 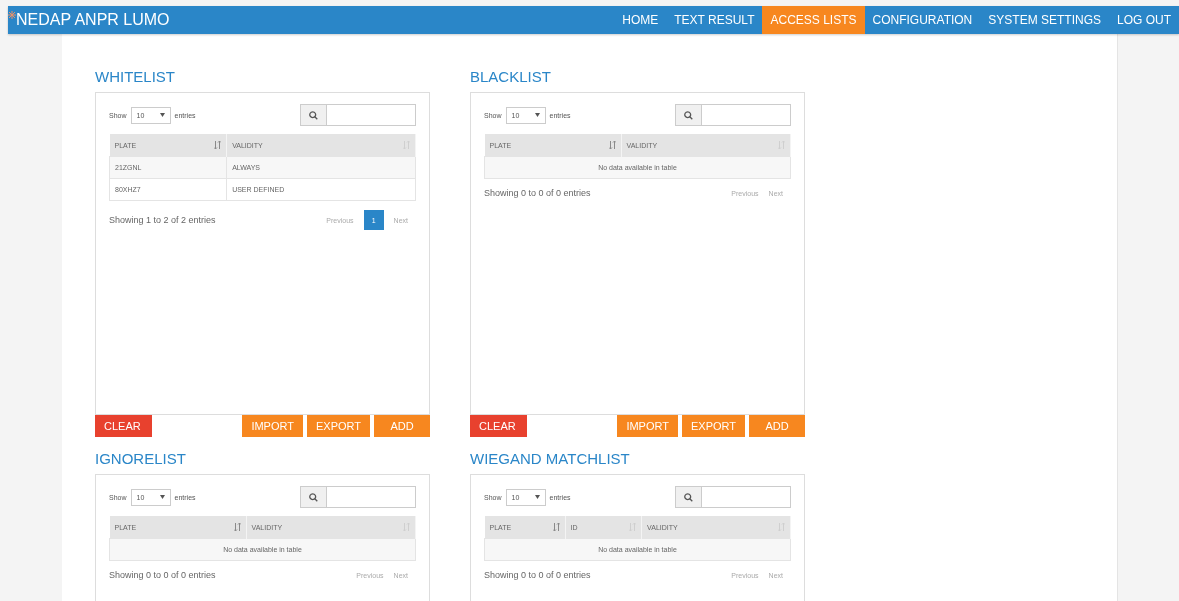 I want to click on table-info: Showing 1 to 2 of 2 entries, so click(x=162, y=220).